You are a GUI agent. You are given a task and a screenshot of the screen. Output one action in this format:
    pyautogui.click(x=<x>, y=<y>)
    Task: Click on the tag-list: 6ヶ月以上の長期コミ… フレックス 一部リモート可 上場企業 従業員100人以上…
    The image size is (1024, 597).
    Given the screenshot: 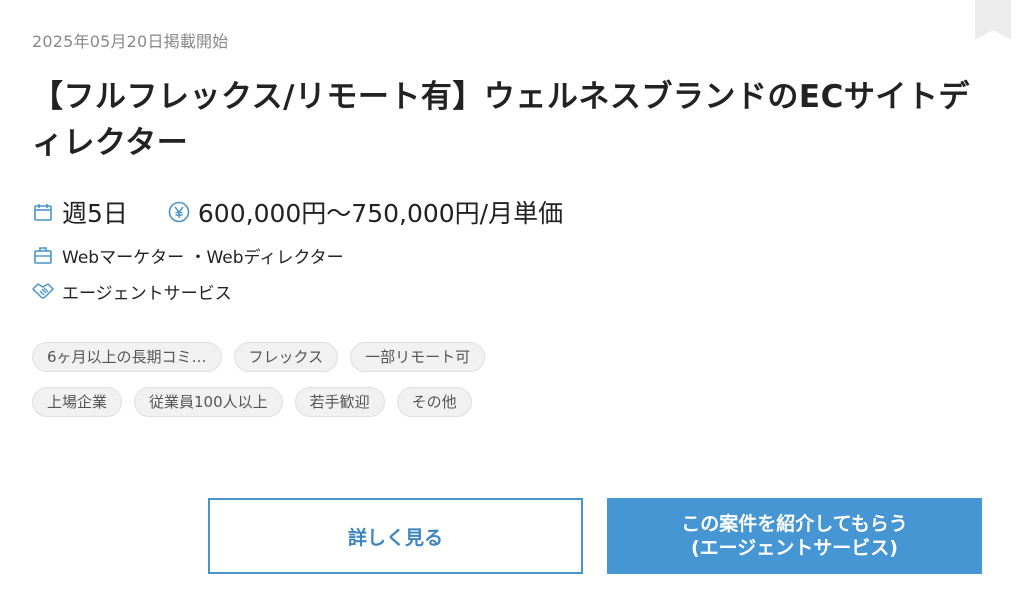 What is the action you would take?
    pyautogui.click(x=312, y=387)
    